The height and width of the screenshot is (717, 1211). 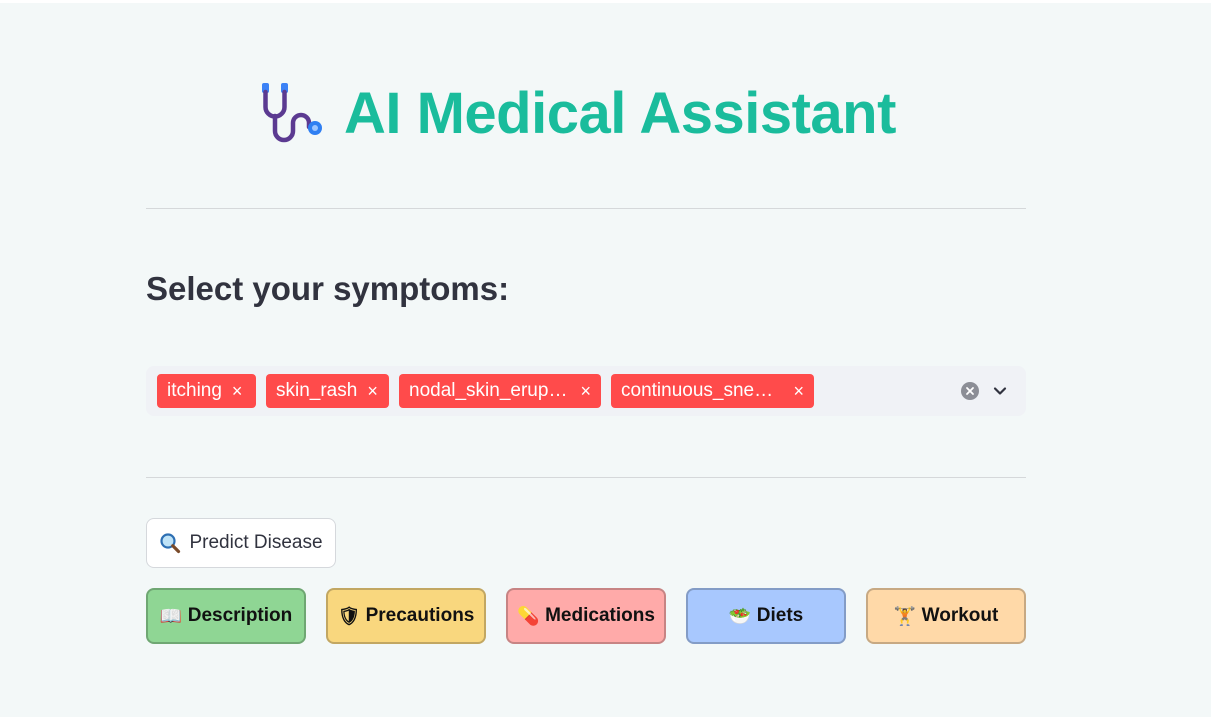 What do you see at coordinates (170, 543) in the screenshot?
I see `magnifier-icon` at bounding box center [170, 543].